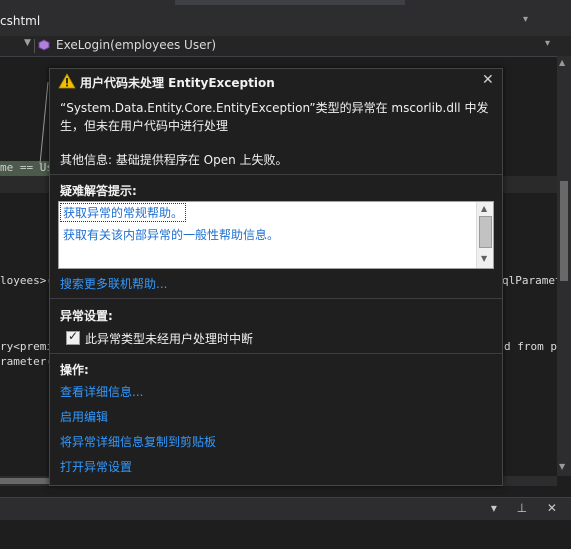  Describe the element at coordinates (488, 80) in the screenshot. I see `close-icon: ✕` at that location.